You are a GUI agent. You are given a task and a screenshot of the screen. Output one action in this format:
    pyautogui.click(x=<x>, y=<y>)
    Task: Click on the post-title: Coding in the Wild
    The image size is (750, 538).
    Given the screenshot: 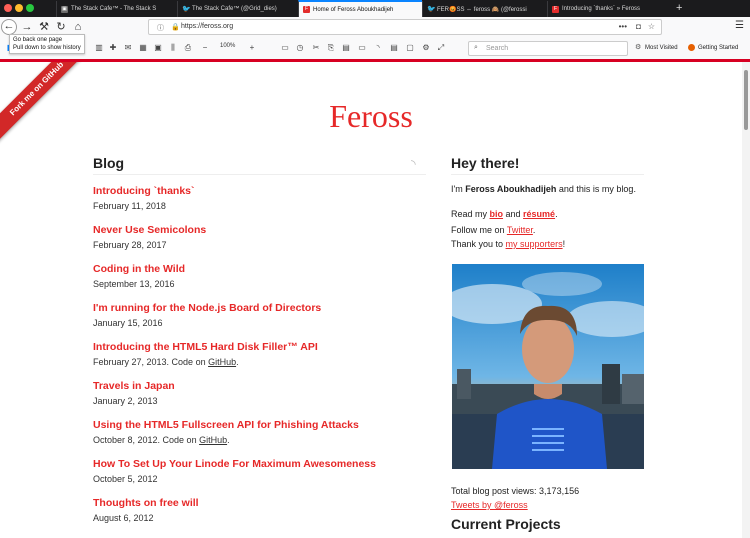 What is the action you would take?
    pyautogui.click(x=139, y=269)
    